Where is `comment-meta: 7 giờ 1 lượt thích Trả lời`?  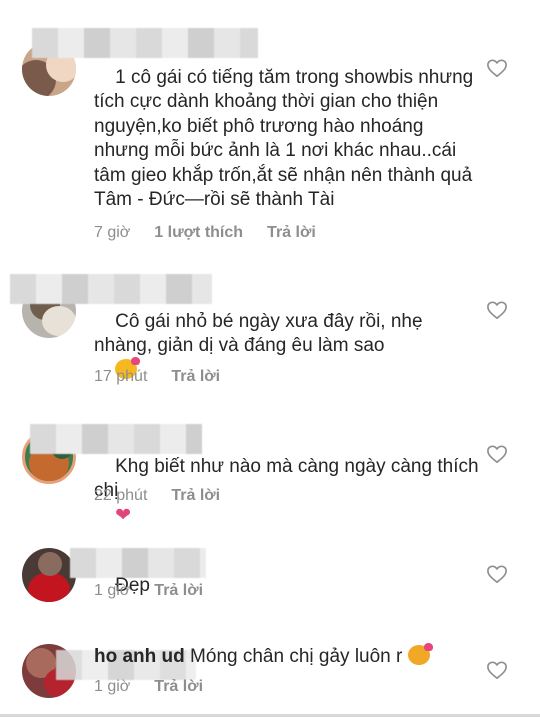
comment-meta: 7 giờ 1 lượt thích Trả lời is located at coordinates (217, 233).